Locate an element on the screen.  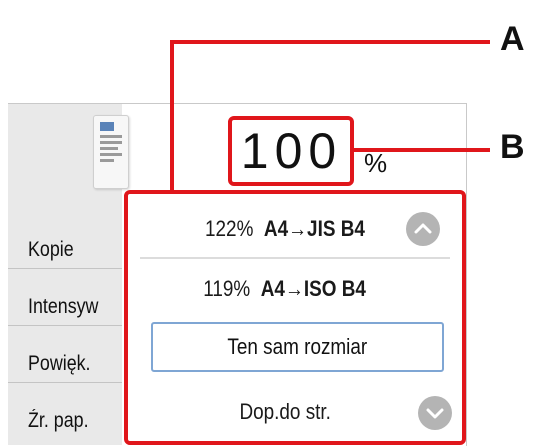
zoom-unit: % is located at coordinates (376, 163).